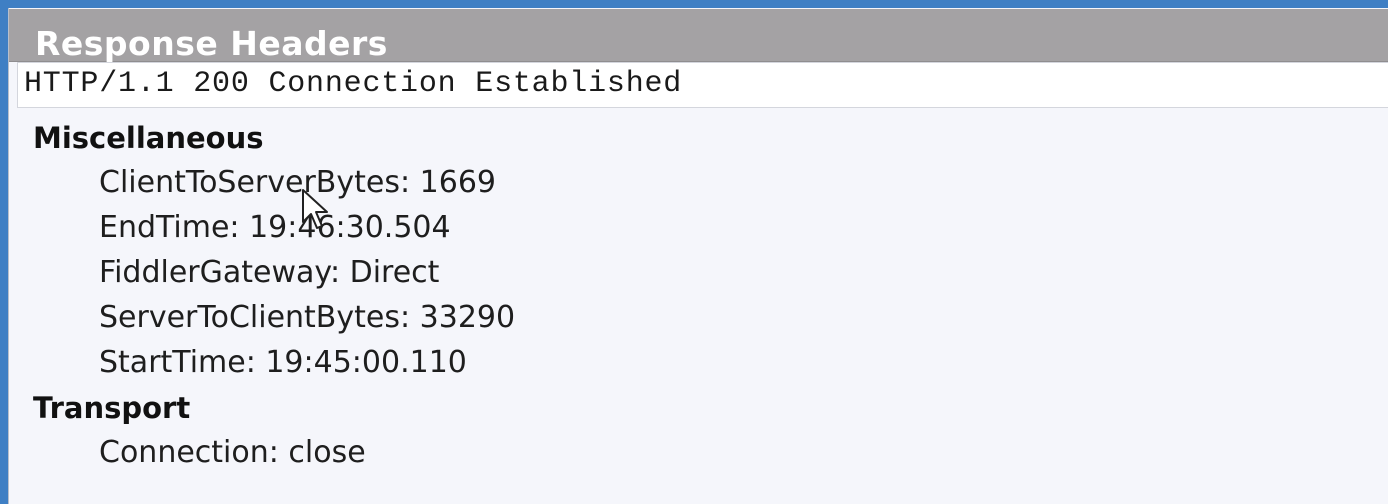  I want to click on header-item: EndTime: 19:46:30.504, so click(275, 228).